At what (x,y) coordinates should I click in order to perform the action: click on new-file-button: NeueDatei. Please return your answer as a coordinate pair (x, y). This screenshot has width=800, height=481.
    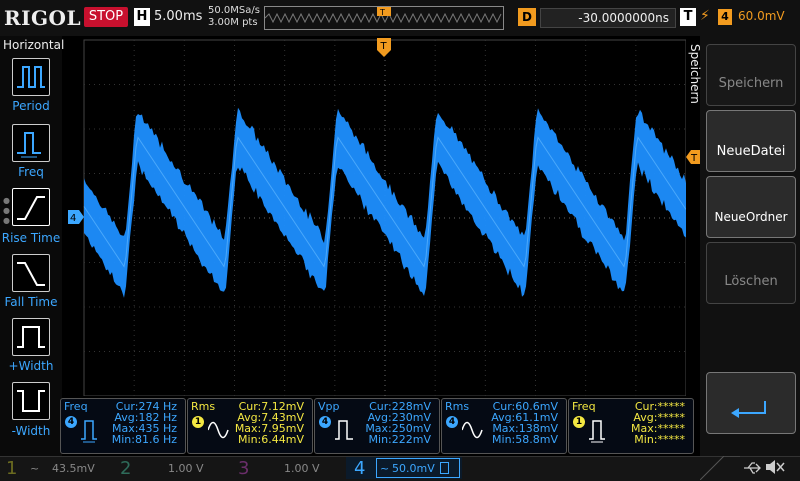
    Looking at the image, I should click on (751, 141).